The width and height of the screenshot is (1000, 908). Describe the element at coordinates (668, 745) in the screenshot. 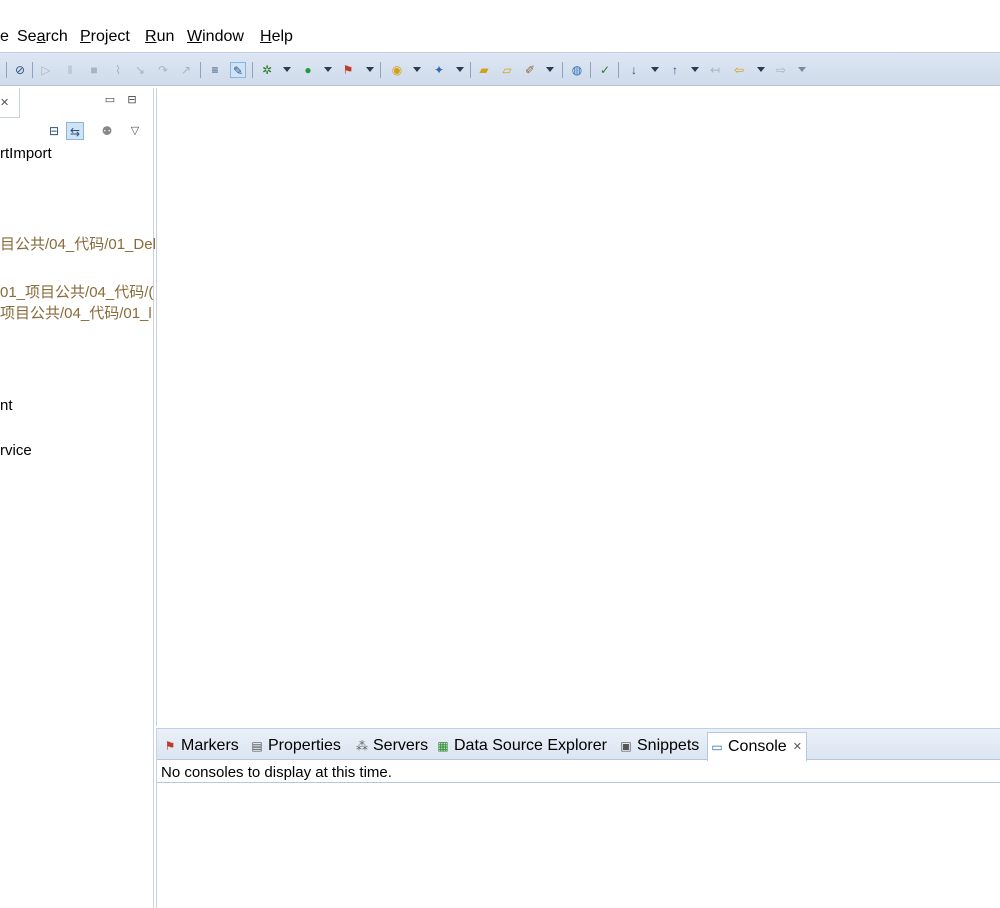

I see `tab-snippets-label: Snippets` at that location.